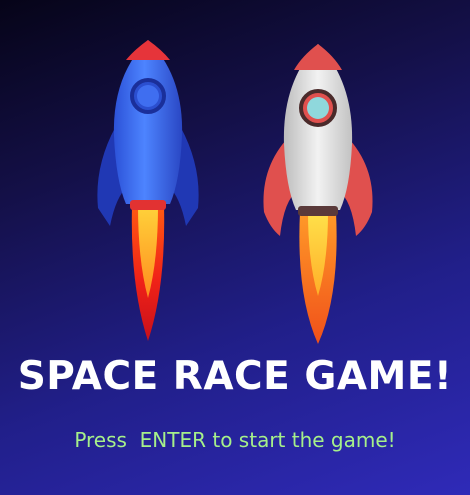 This screenshot has height=495, width=470. Describe the element at coordinates (148, 122) in the screenshot. I see `rocket-body` at that location.